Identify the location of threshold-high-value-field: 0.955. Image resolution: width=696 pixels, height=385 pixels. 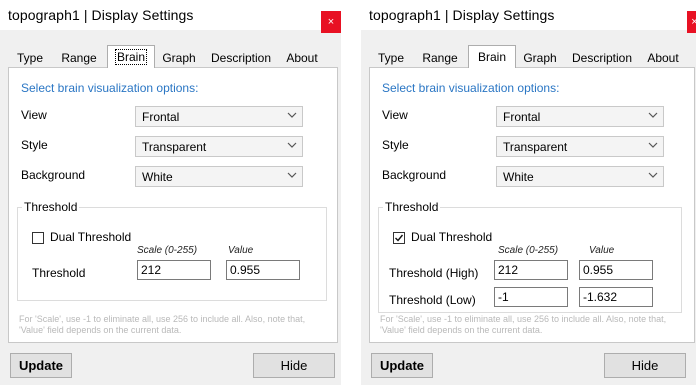
(616, 270).